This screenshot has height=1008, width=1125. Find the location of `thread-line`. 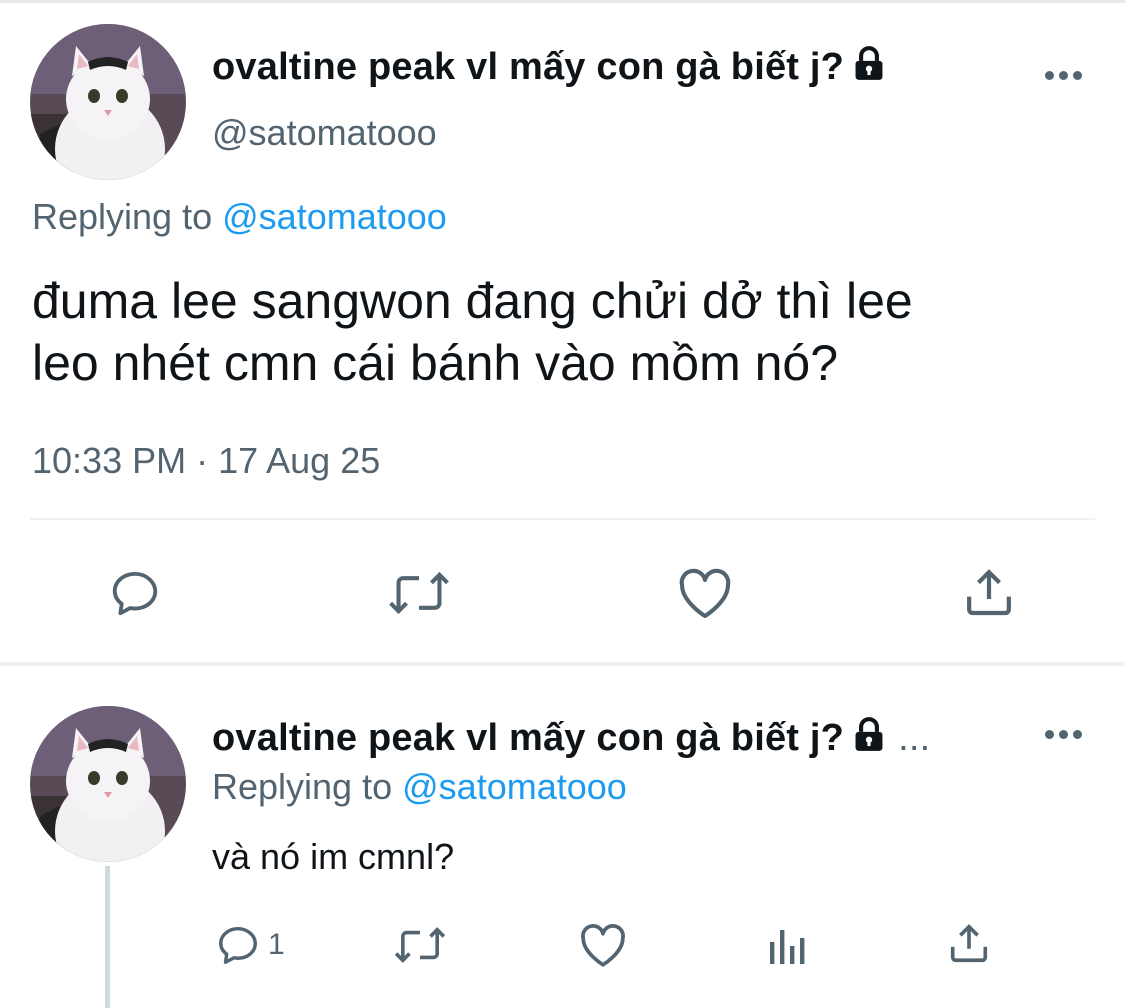

thread-line is located at coordinates (107, 937).